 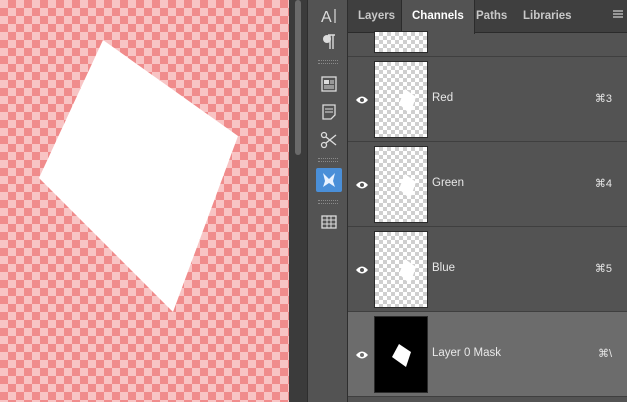 I want to click on channel-row-red: Red ⌘3, so click(x=487, y=99).